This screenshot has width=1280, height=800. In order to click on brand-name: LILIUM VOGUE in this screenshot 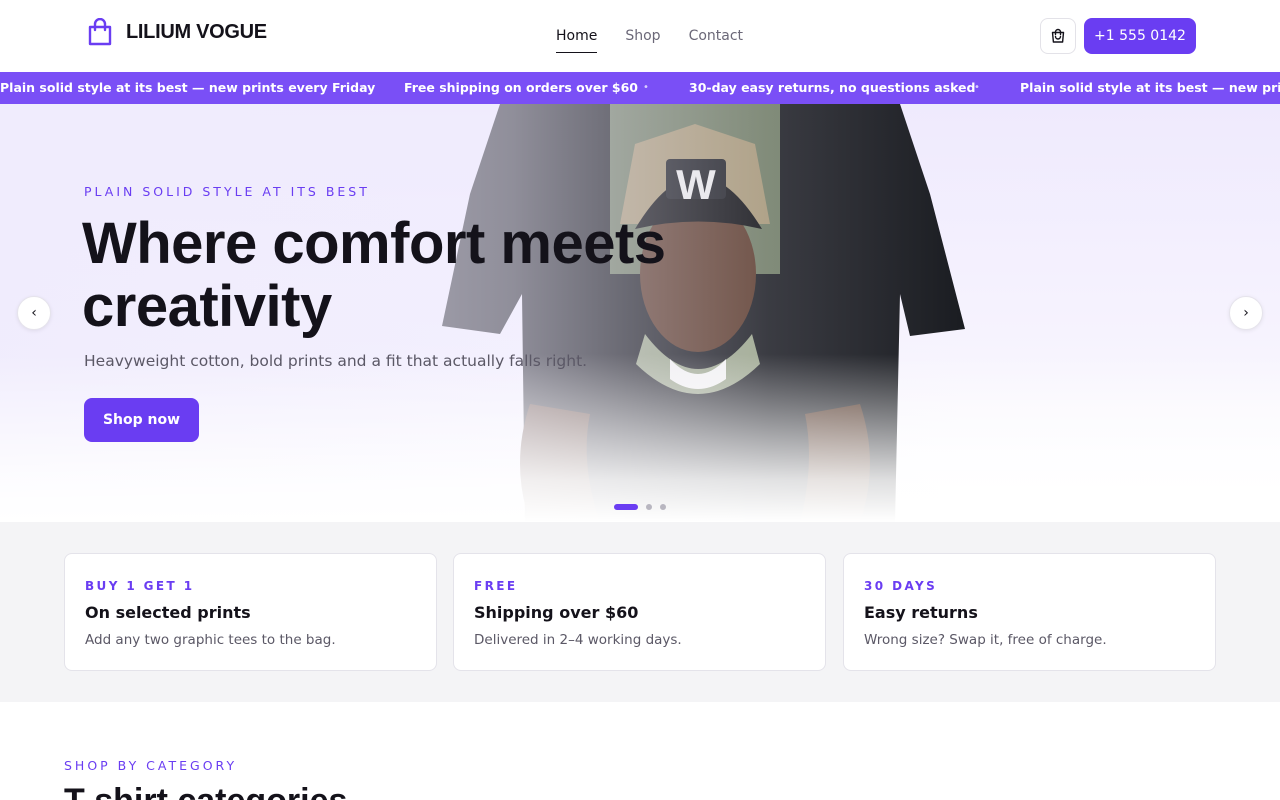, I will do `click(196, 31)`.